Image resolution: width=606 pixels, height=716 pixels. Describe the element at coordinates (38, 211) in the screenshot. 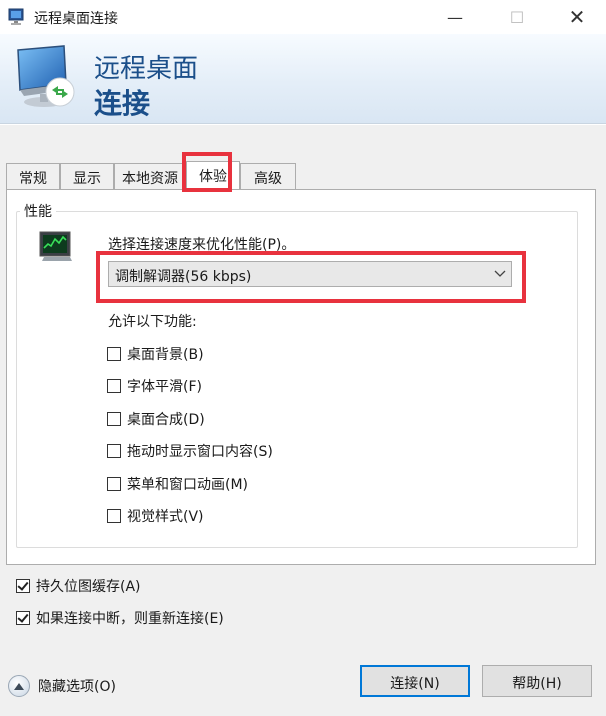

I see `performance-group-label: 性能` at that location.